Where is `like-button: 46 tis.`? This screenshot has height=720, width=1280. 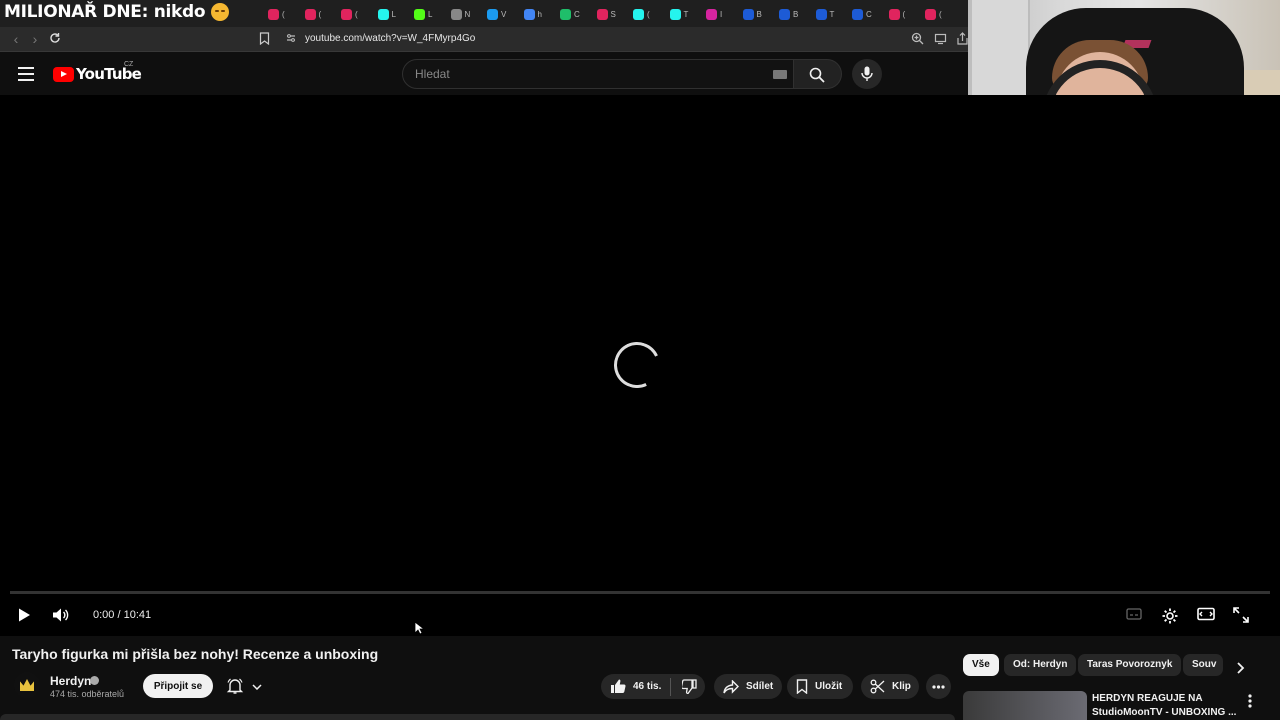 like-button: 46 tis. is located at coordinates (635, 686).